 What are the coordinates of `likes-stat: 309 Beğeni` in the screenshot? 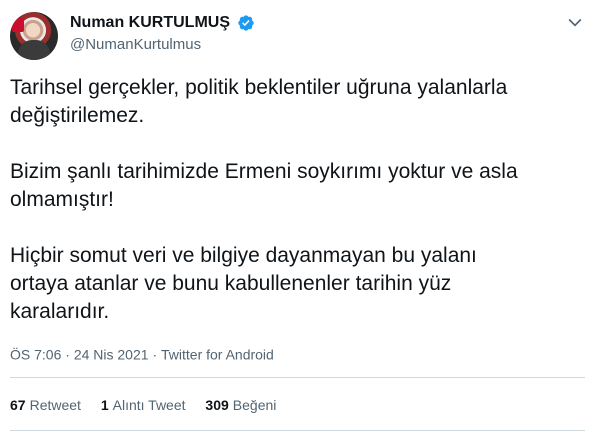 It's located at (240, 405).